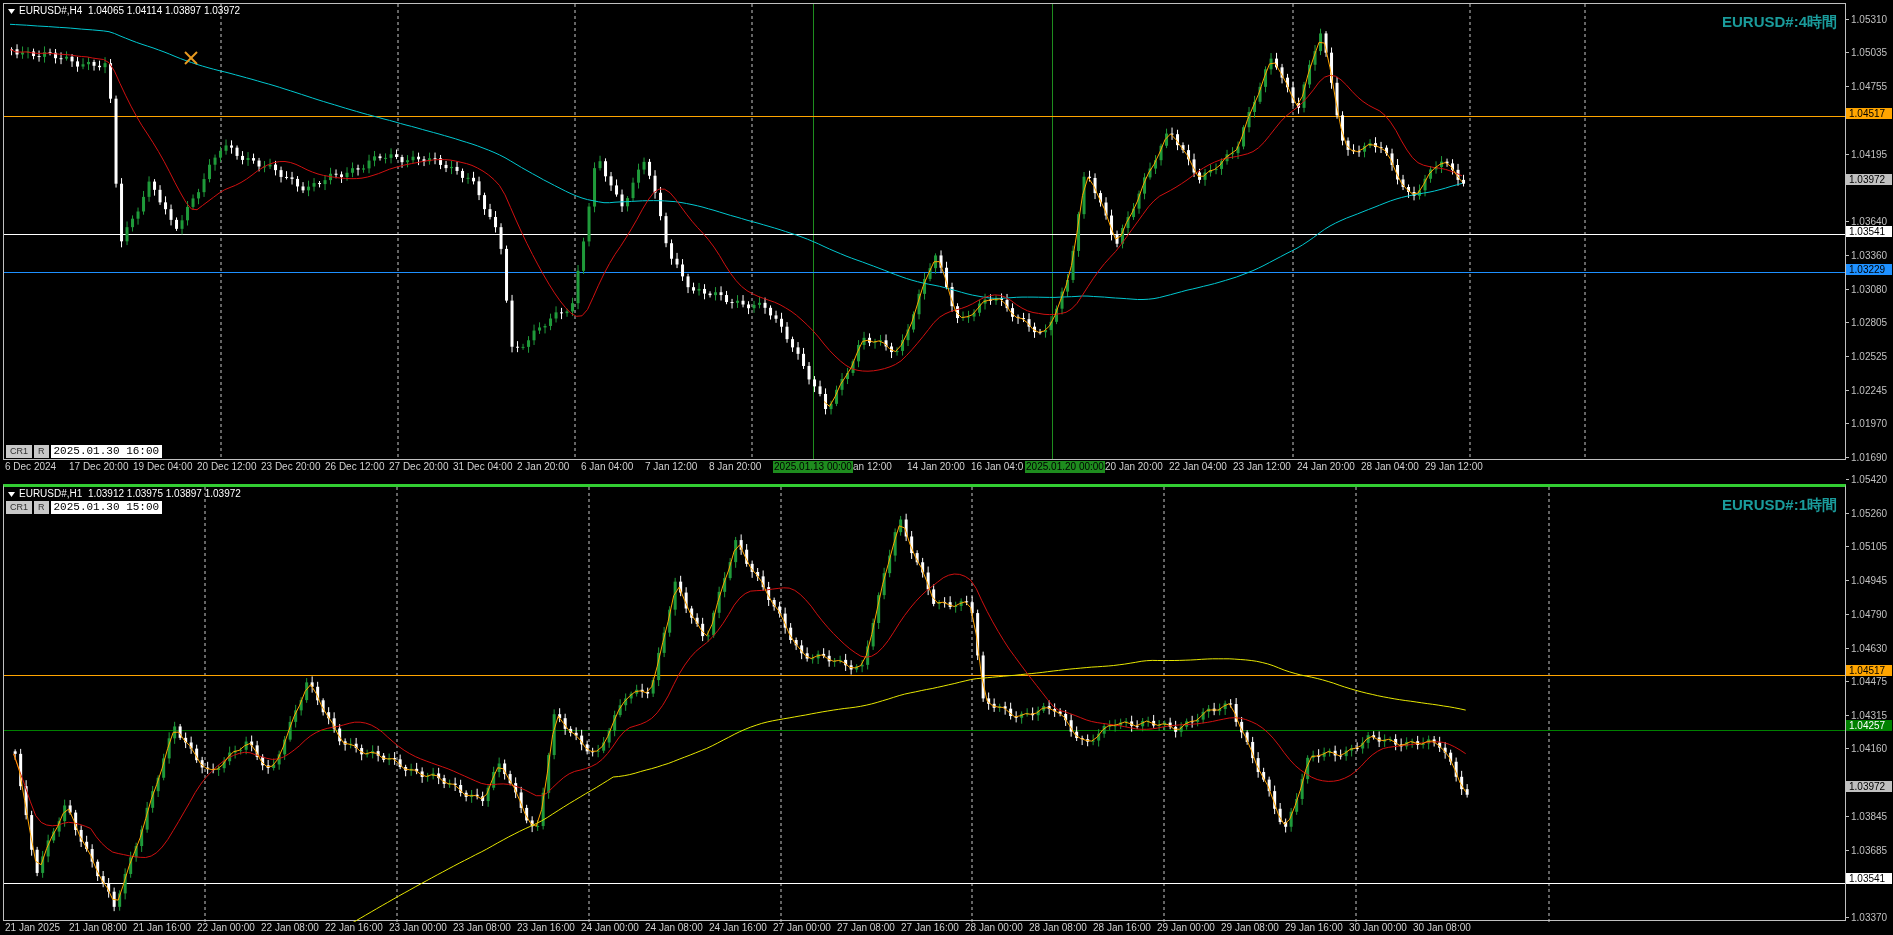 Image resolution: width=1893 pixels, height=935 pixels. Describe the element at coordinates (291, 467) in the screenshot. I see `time-axis-label: 23 Dec 20:00` at that location.